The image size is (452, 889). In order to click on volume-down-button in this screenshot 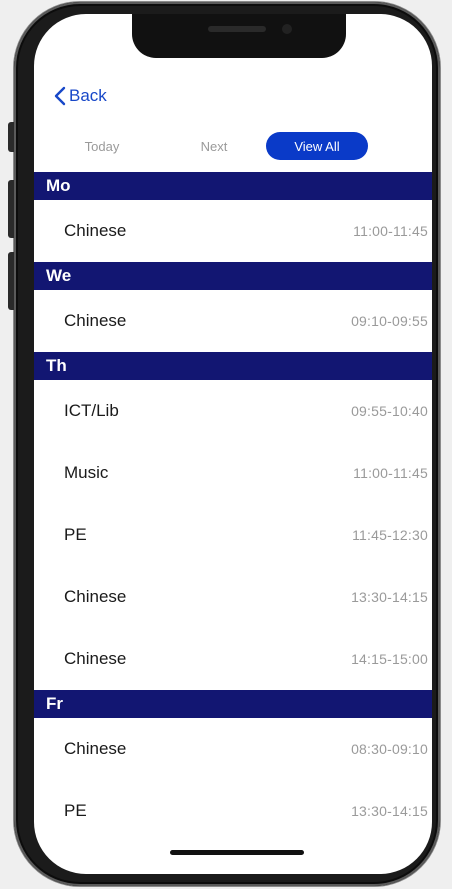, I will do `click(11, 281)`.